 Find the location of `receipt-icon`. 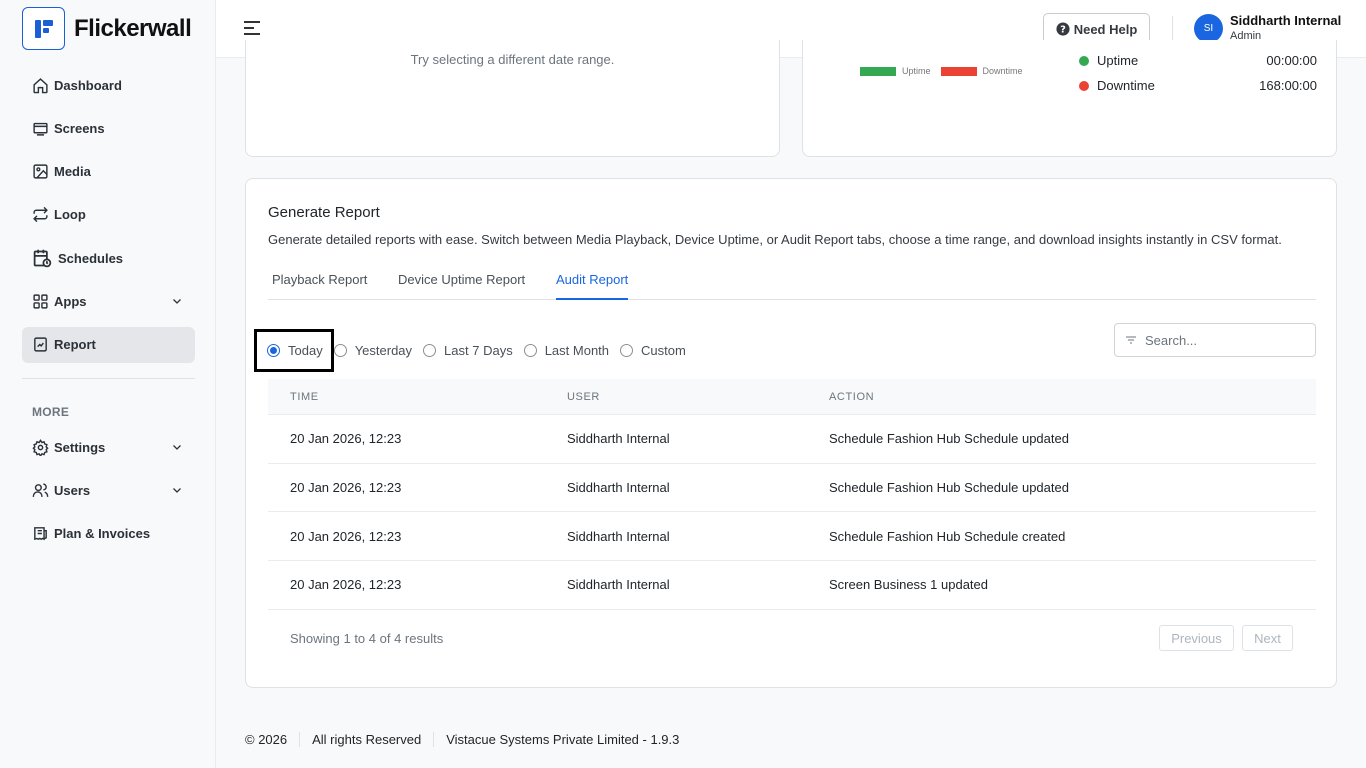

receipt-icon is located at coordinates (40, 534).